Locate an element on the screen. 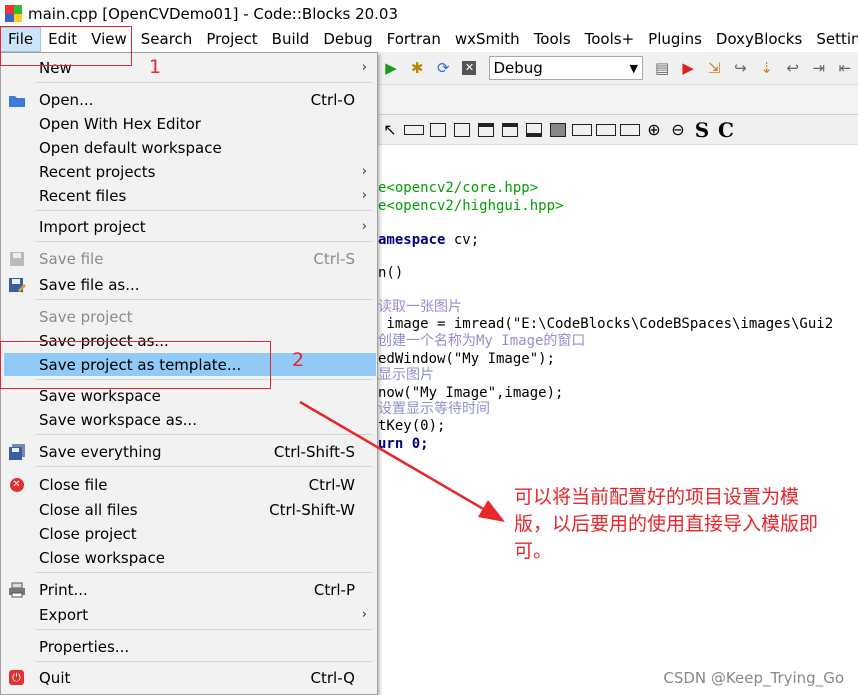 This screenshot has height=695, width=858. code-line-11: 设置显示等待时间 is located at coordinates (434, 409).